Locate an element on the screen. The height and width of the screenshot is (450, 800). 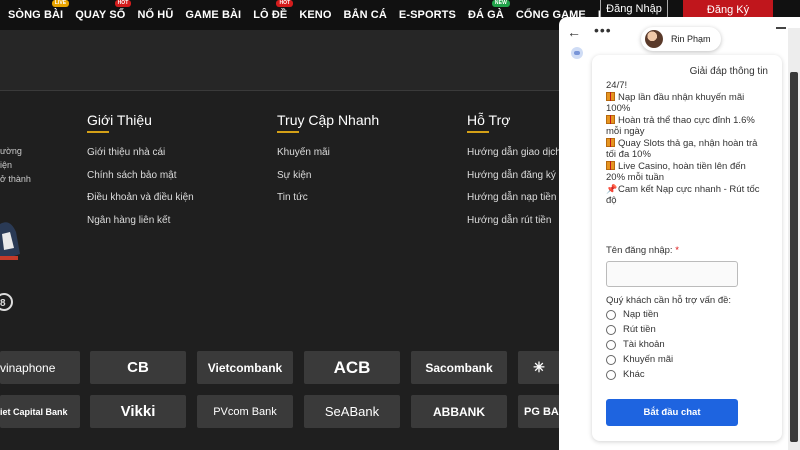
bank-vietcombank: Vietcombank is located at coordinates (245, 367).